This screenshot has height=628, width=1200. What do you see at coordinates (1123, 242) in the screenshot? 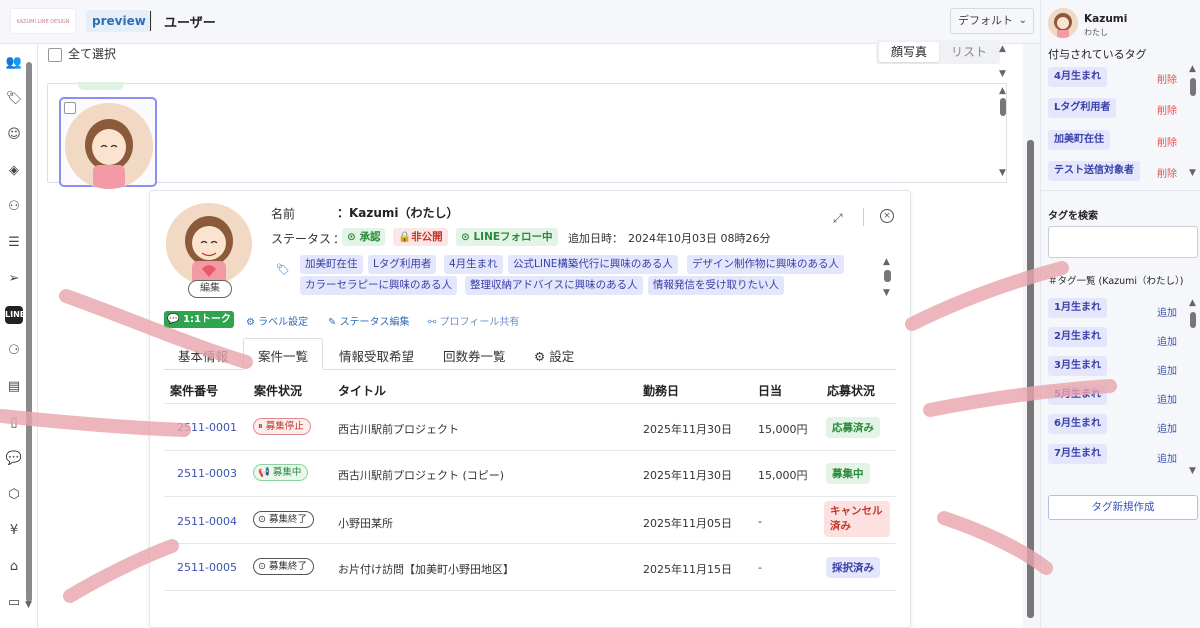
I see `tag-search-input` at bounding box center [1123, 242].